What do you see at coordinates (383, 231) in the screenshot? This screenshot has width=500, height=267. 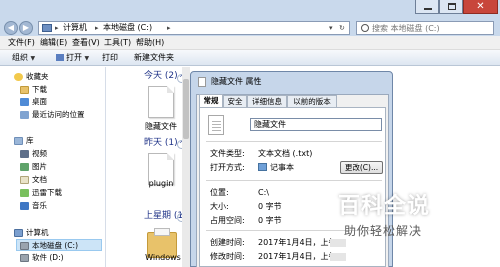 I see `watermark-subtitle: 助你轻松解决` at bounding box center [383, 231].